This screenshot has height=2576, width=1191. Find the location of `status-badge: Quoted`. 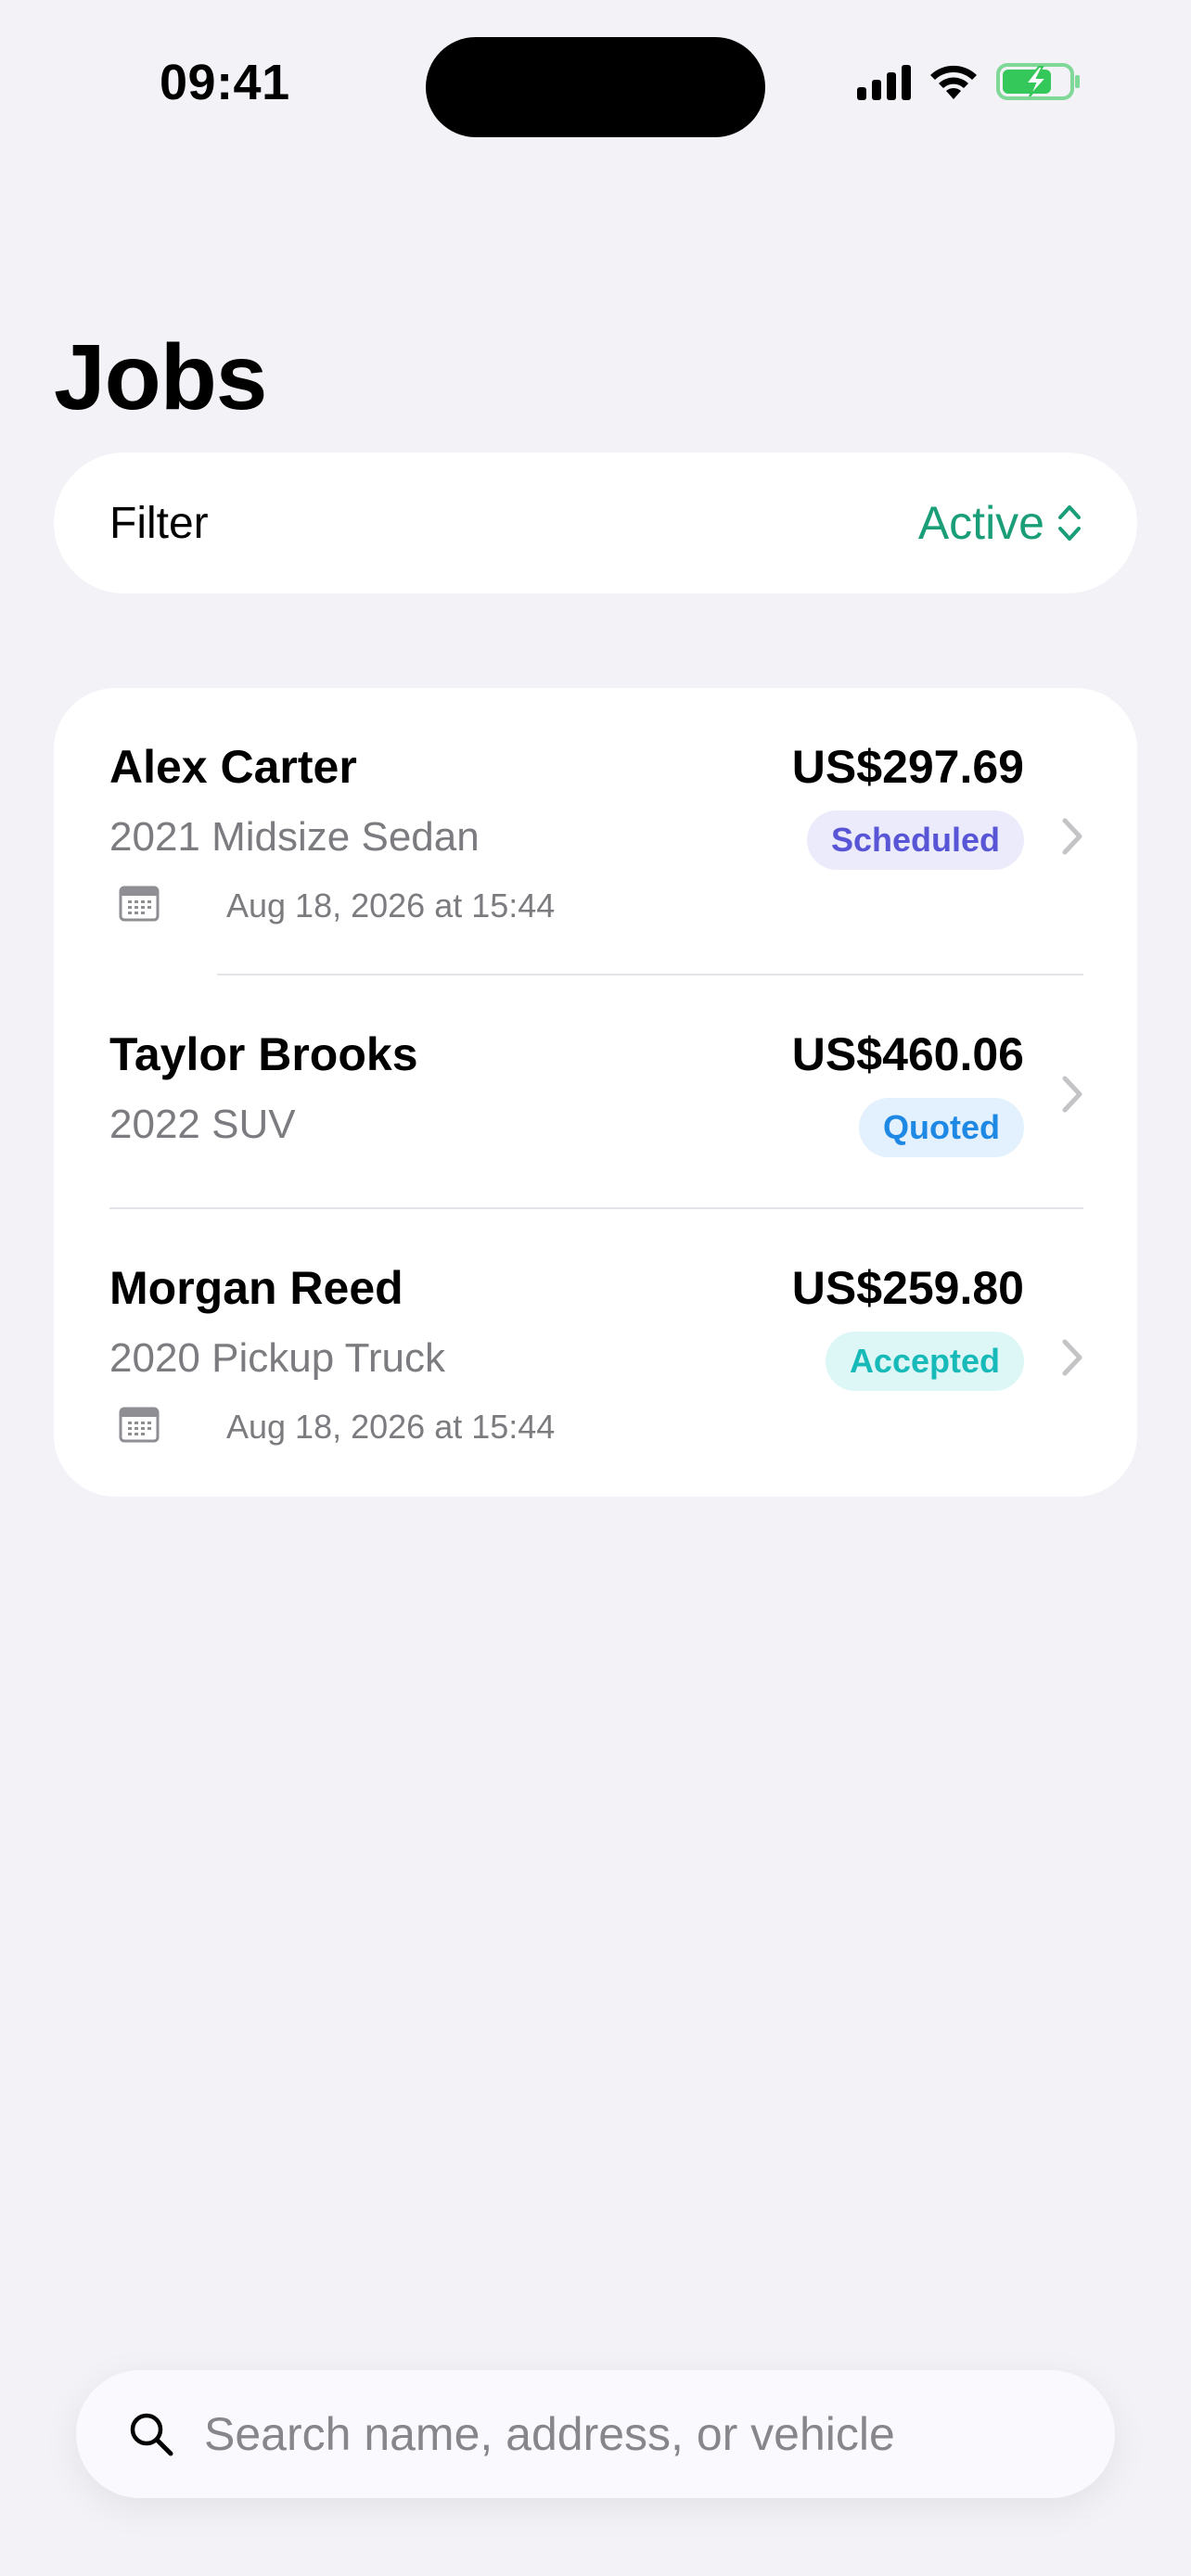

status-badge: Quoted is located at coordinates (942, 1127).